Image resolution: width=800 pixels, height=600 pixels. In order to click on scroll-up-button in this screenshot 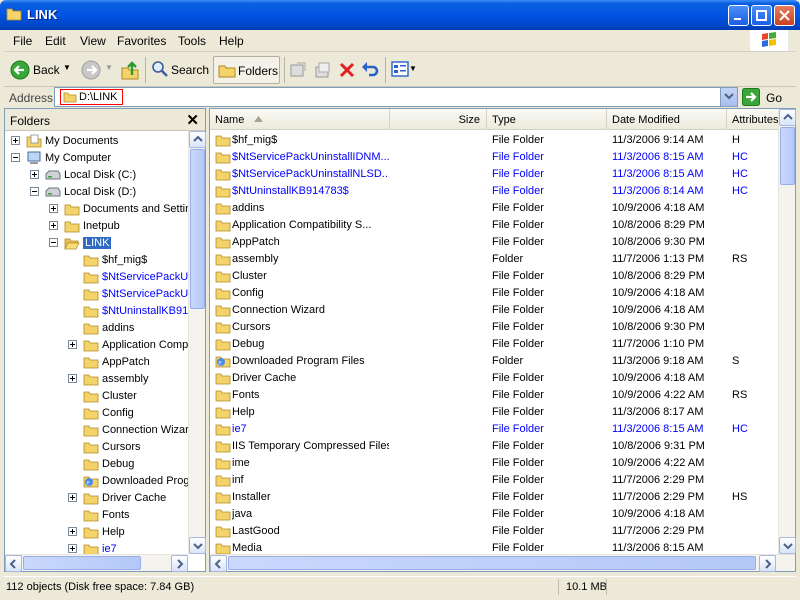, I will do `click(197, 139)`.